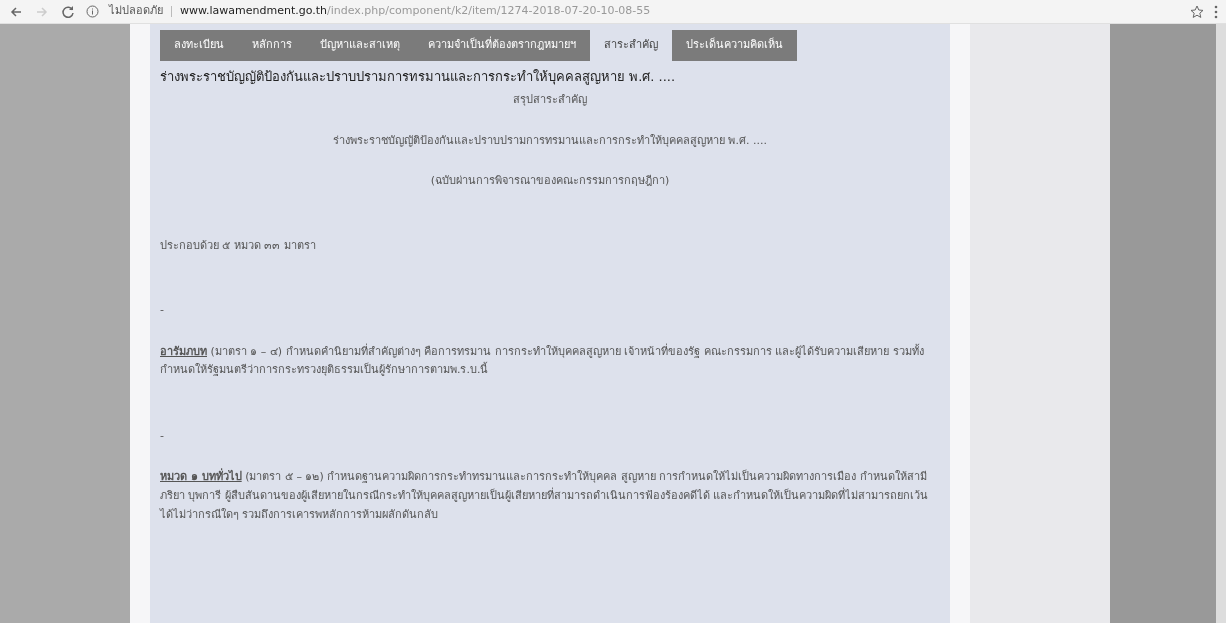 The height and width of the screenshot is (623, 1226). Describe the element at coordinates (360, 45) in the screenshot. I see `tab: ปัญหาและสาเหตุ` at that location.